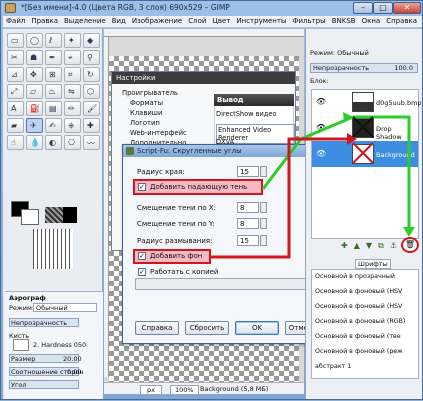 The height and width of the screenshot is (401, 423). What do you see at coordinates (15, 108) in the screenshot?
I see `text-tool: A` at bounding box center [15, 108].